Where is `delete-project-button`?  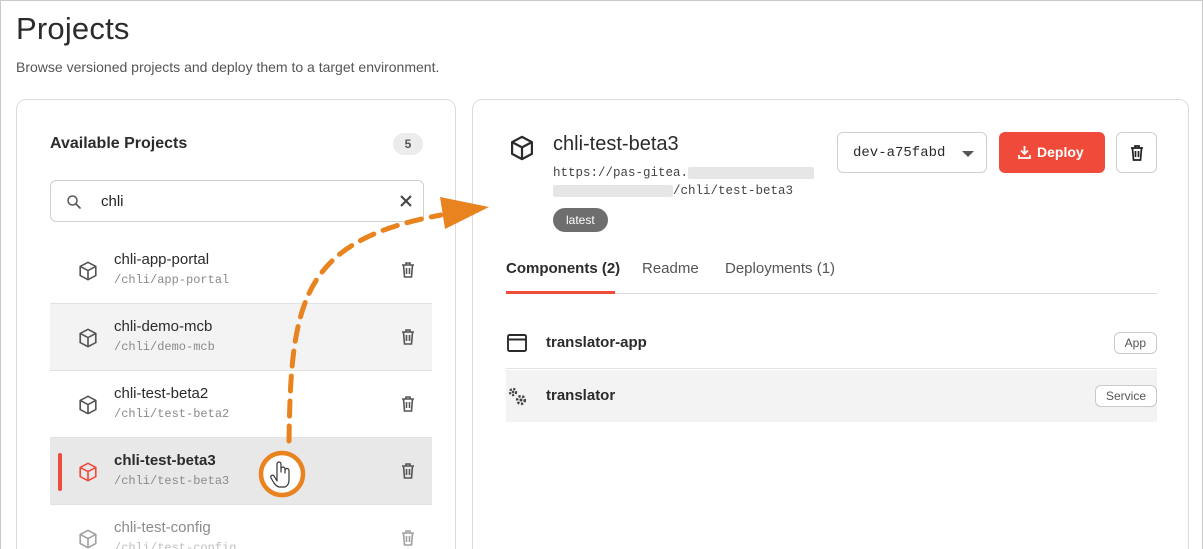
delete-project-button is located at coordinates (1136, 152).